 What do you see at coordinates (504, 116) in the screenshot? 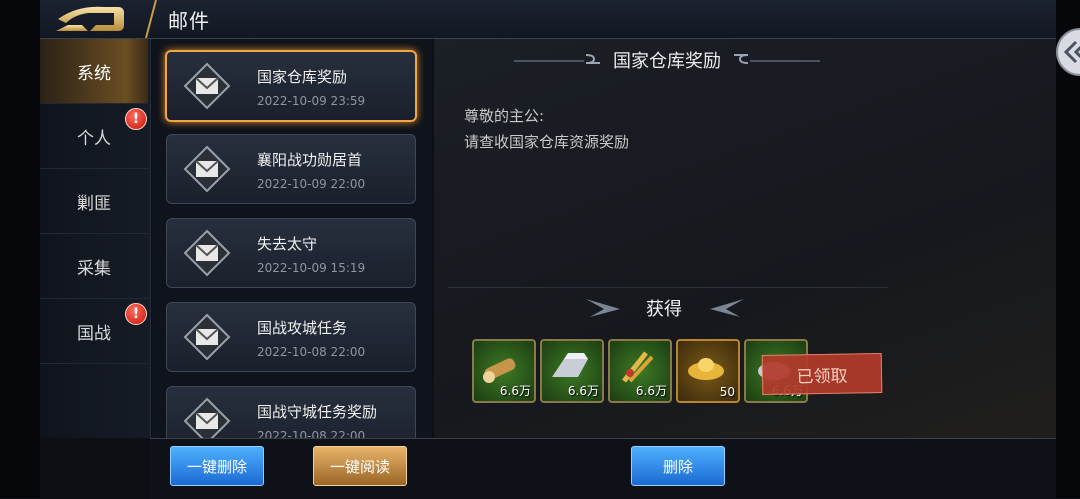
I see `mail-greeting: 尊敬的主公:` at bounding box center [504, 116].